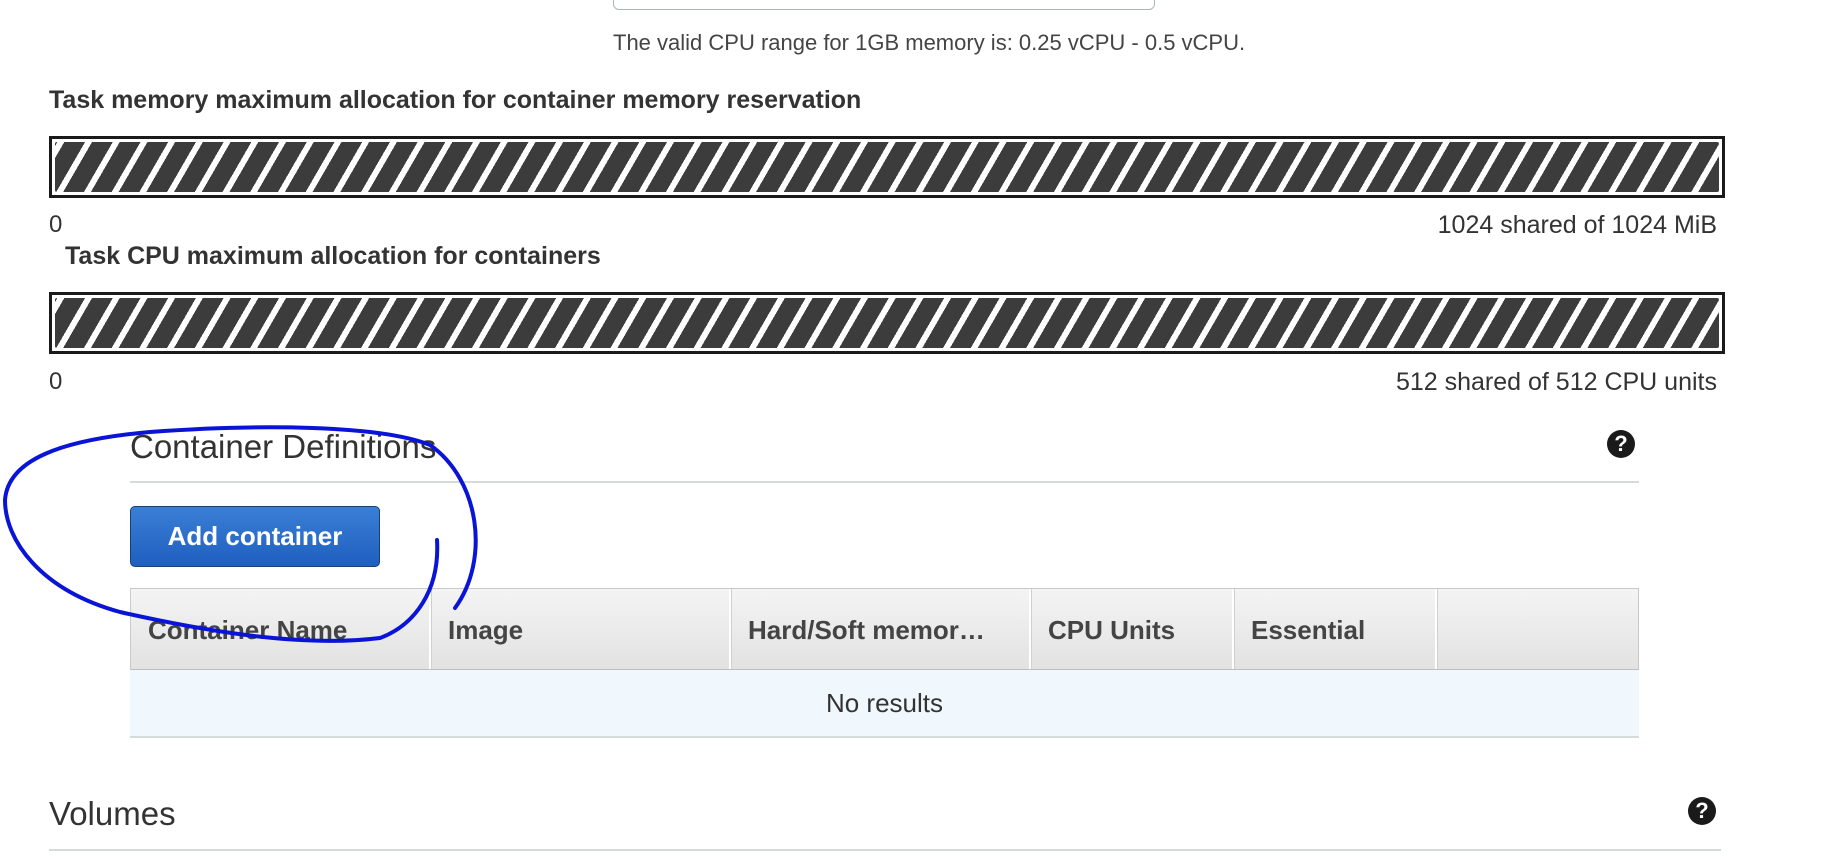 This screenshot has width=1821, height=860. Describe the element at coordinates (885, 850) in the screenshot. I see `volumes-divider` at that location.